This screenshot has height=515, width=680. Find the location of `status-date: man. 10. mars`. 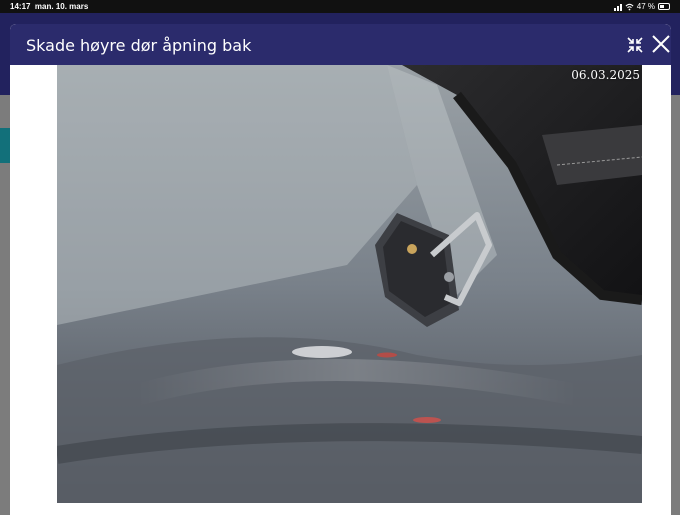

status-date: man. 10. mars is located at coordinates (61, 6).